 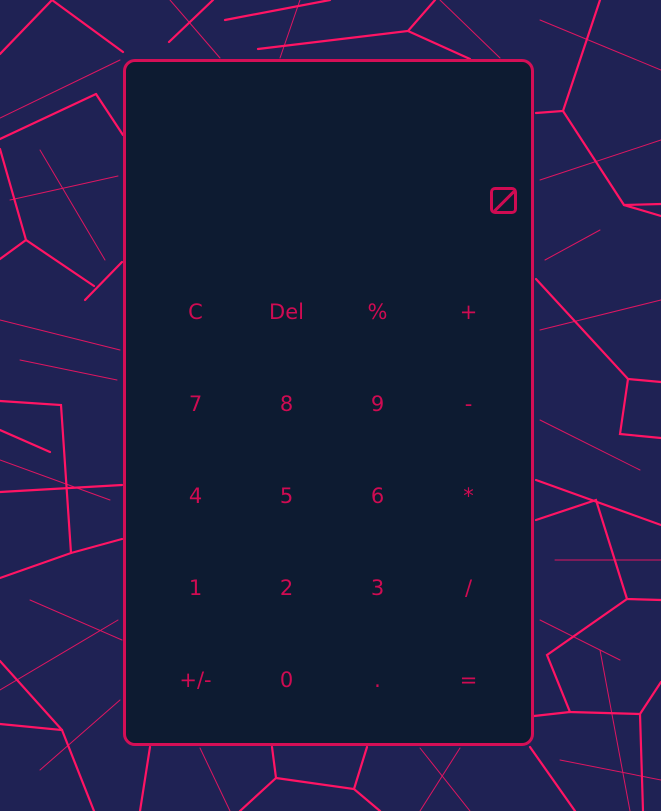 What do you see at coordinates (286, 496) in the screenshot?
I see `key-5: 5` at bounding box center [286, 496].